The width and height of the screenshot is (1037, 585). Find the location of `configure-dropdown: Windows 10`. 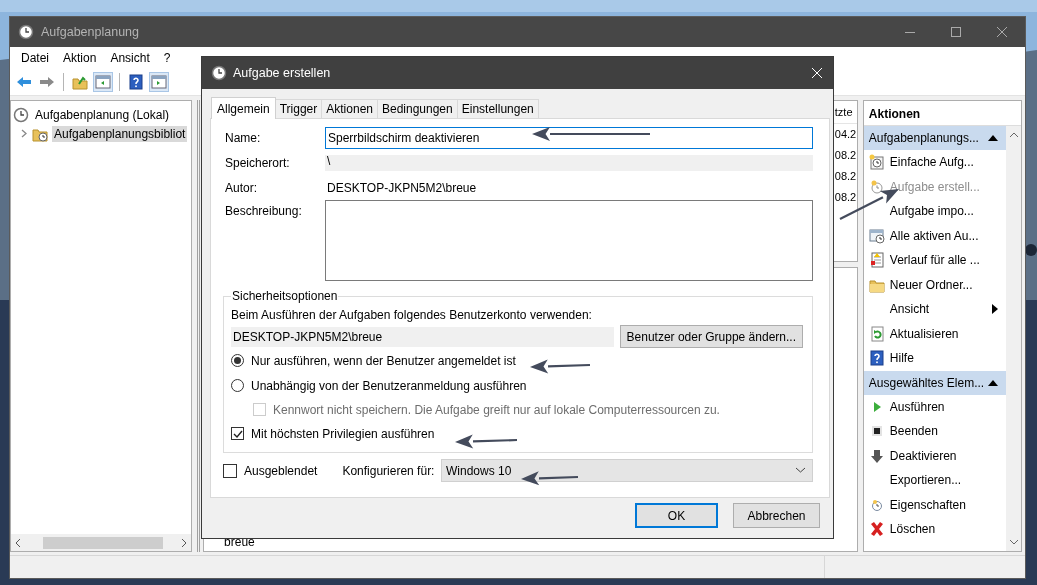

configure-dropdown: Windows 10 is located at coordinates (627, 470).